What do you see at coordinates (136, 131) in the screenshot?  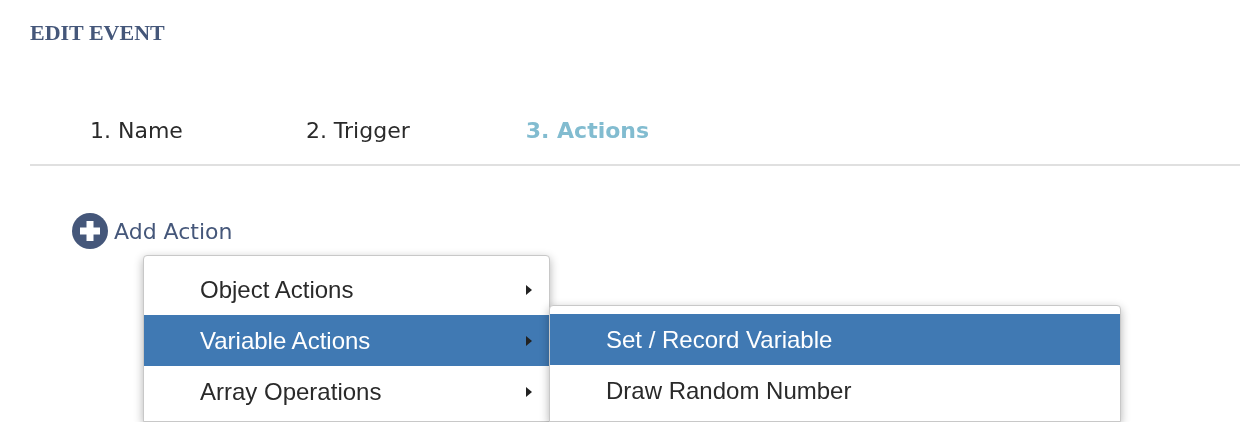 I see `step-tab: 1. Name` at bounding box center [136, 131].